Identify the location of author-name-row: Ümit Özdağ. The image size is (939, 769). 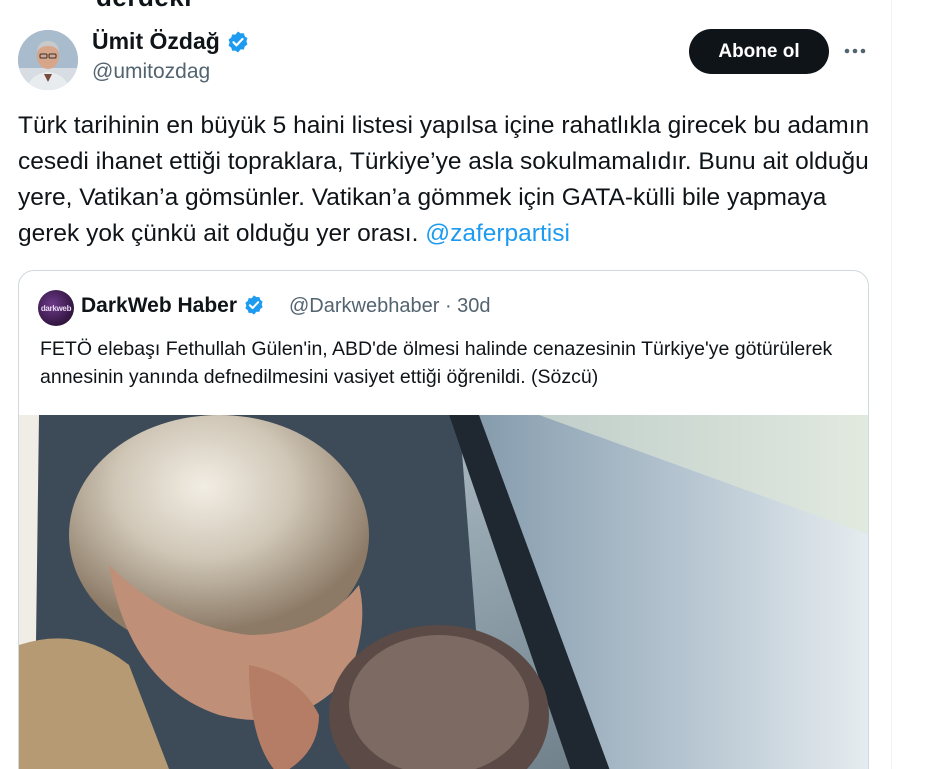
(171, 41).